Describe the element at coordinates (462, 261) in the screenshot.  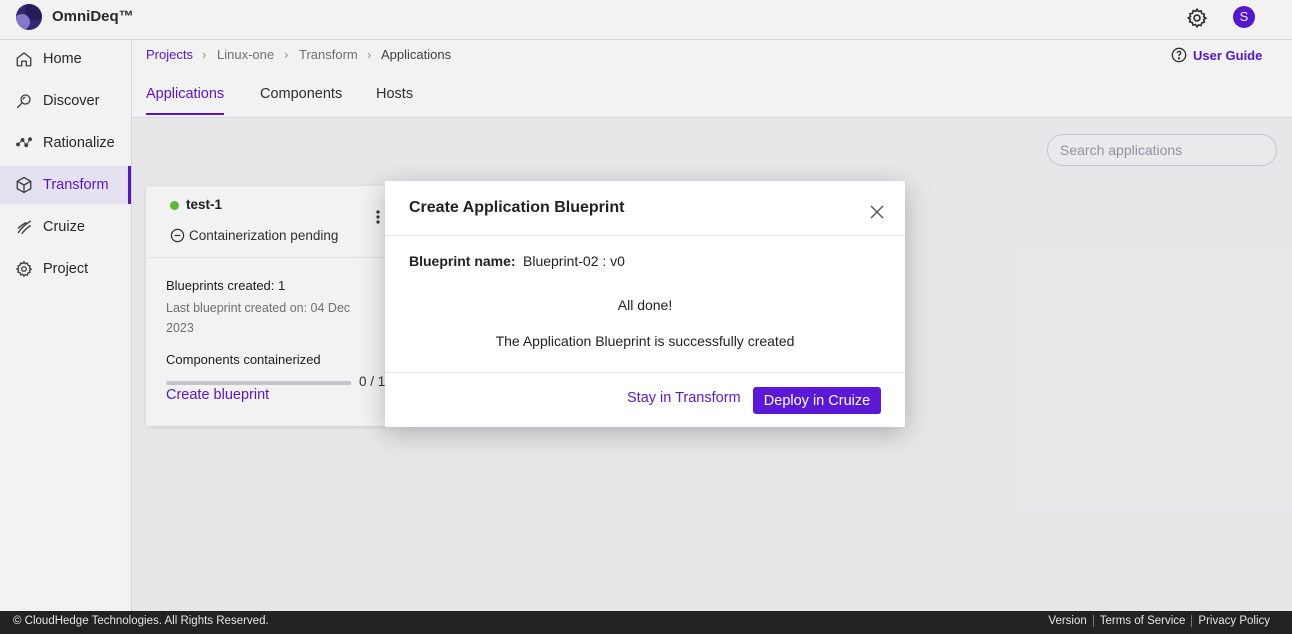
I see `blueprint-name-label: Blueprint name:` at that location.